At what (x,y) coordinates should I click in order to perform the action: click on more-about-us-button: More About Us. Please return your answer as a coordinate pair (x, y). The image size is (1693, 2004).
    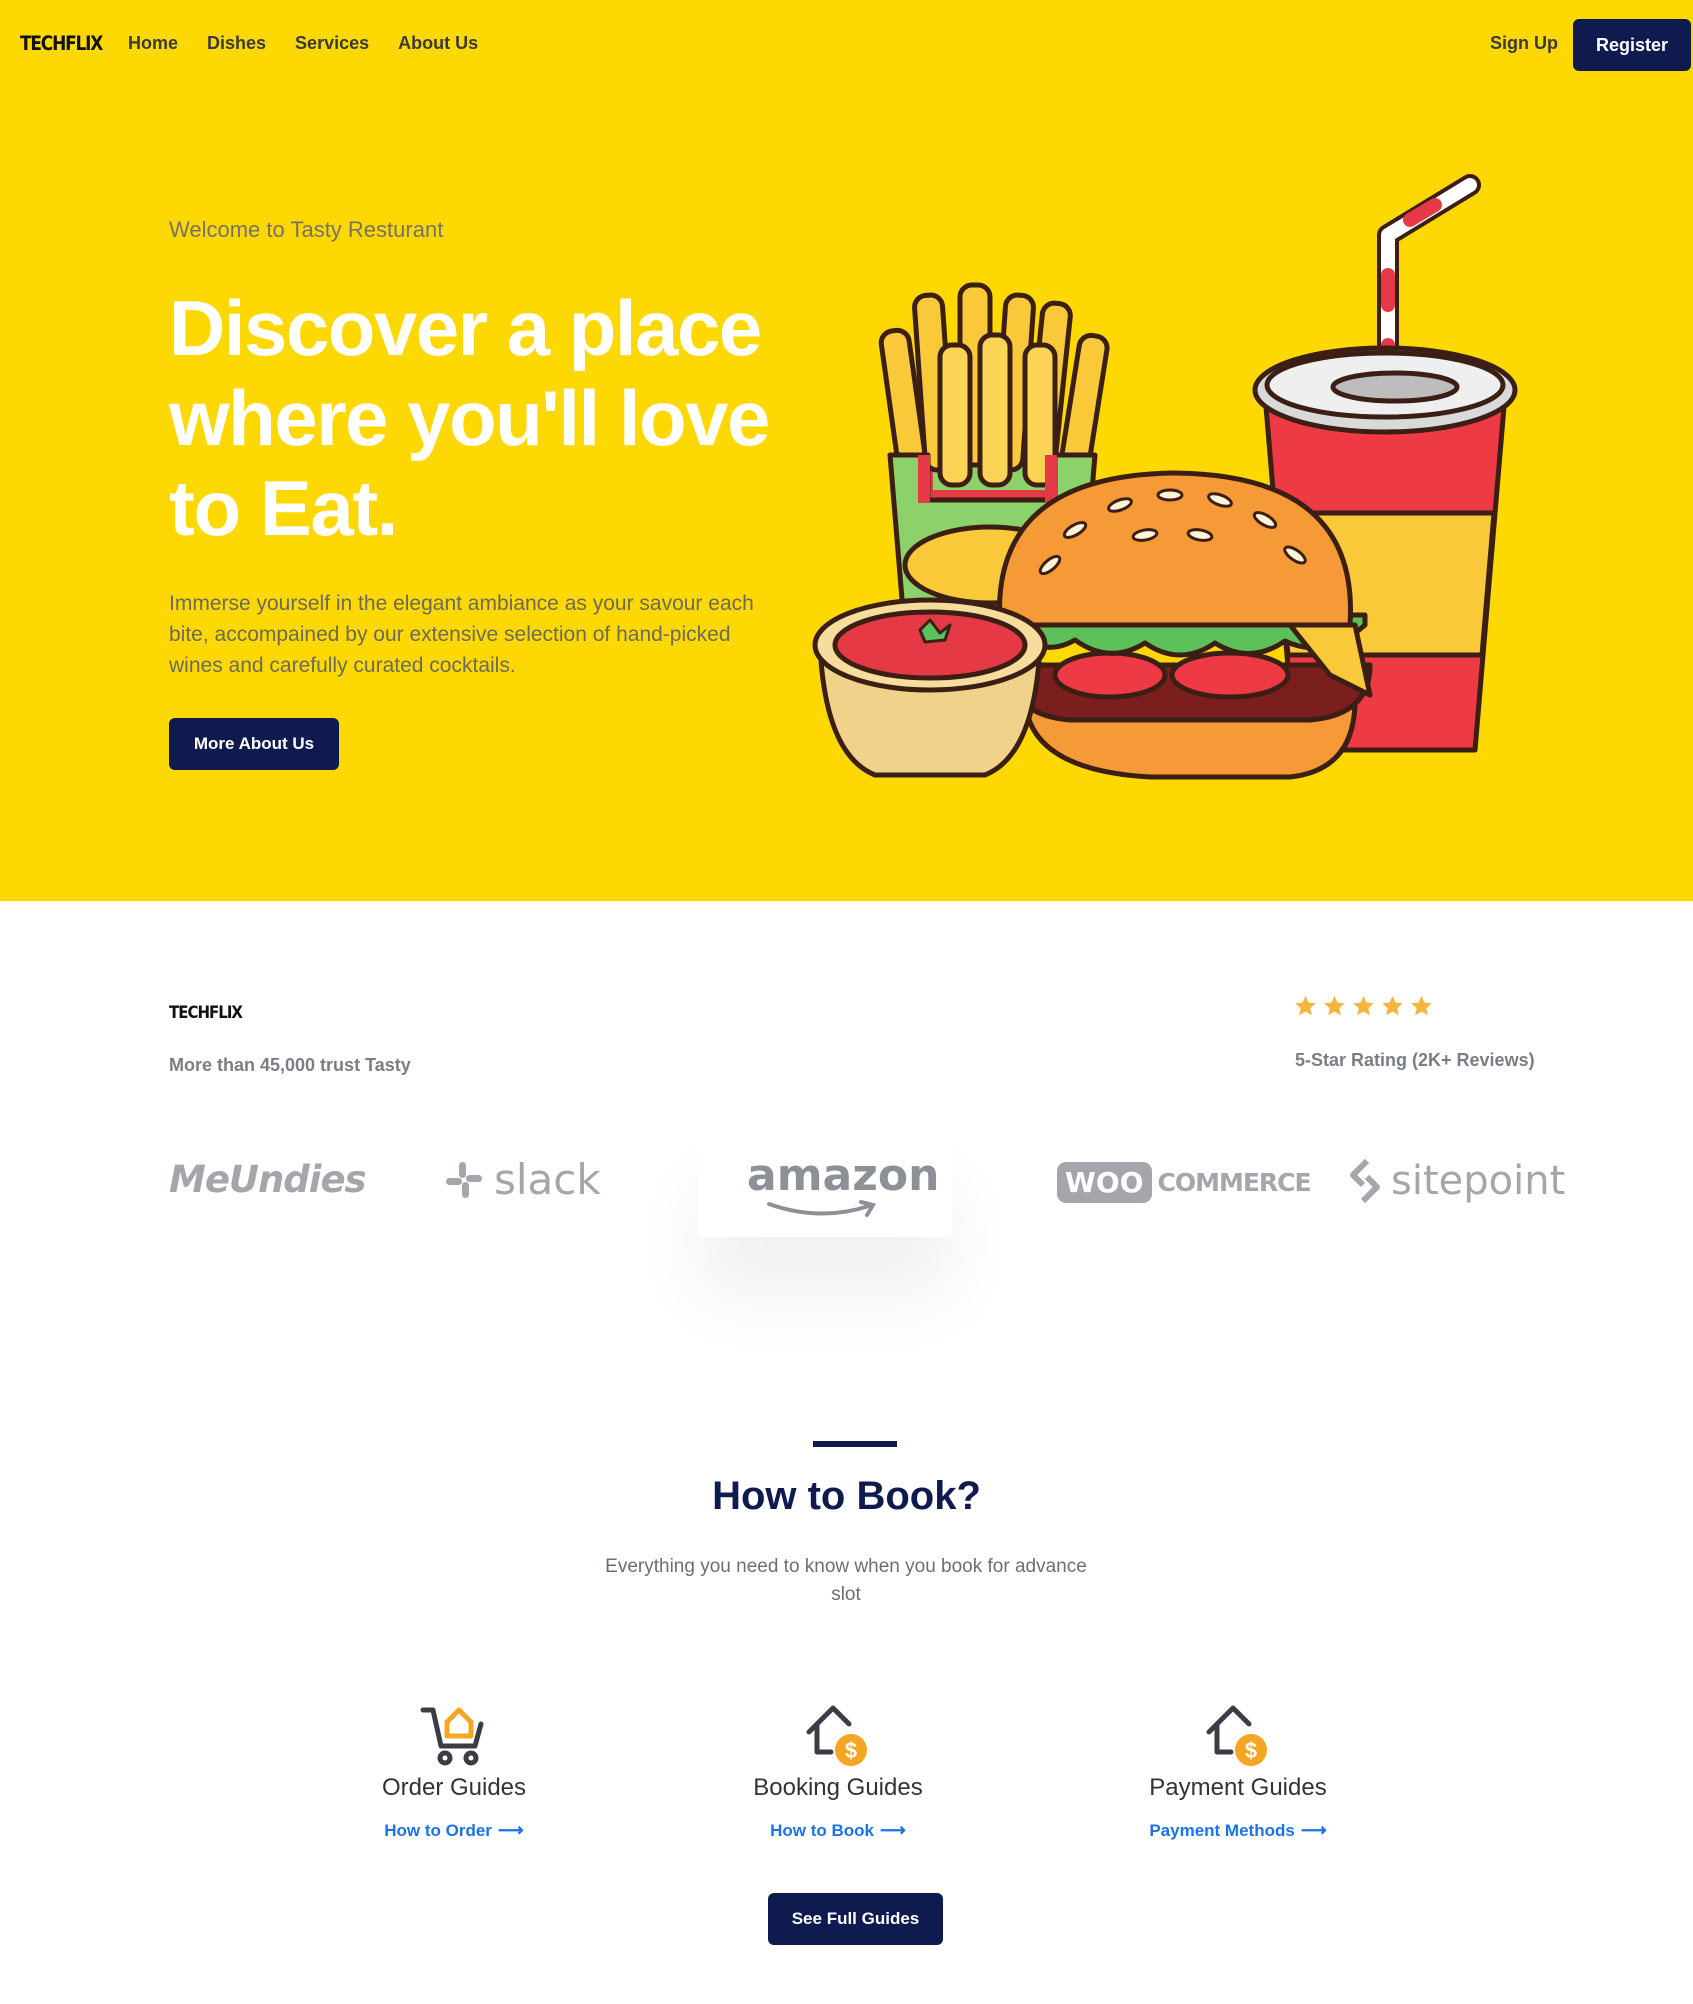
    Looking at the image, I should click on (254, 744).